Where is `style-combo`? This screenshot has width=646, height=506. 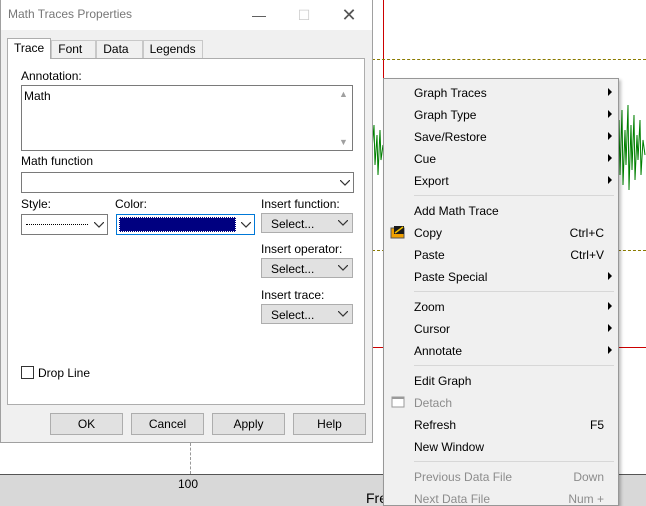 style-combo is located at coordinates (64, 224).